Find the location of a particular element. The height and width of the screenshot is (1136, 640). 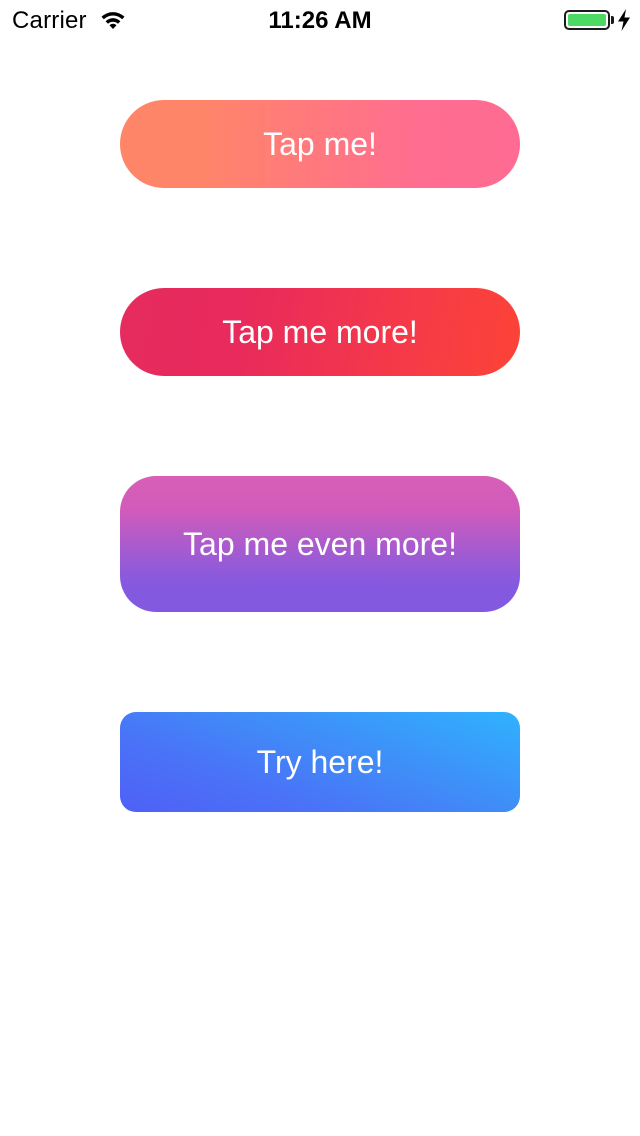

clock-time: 11:26 AM is located at coordinates (320, 20).